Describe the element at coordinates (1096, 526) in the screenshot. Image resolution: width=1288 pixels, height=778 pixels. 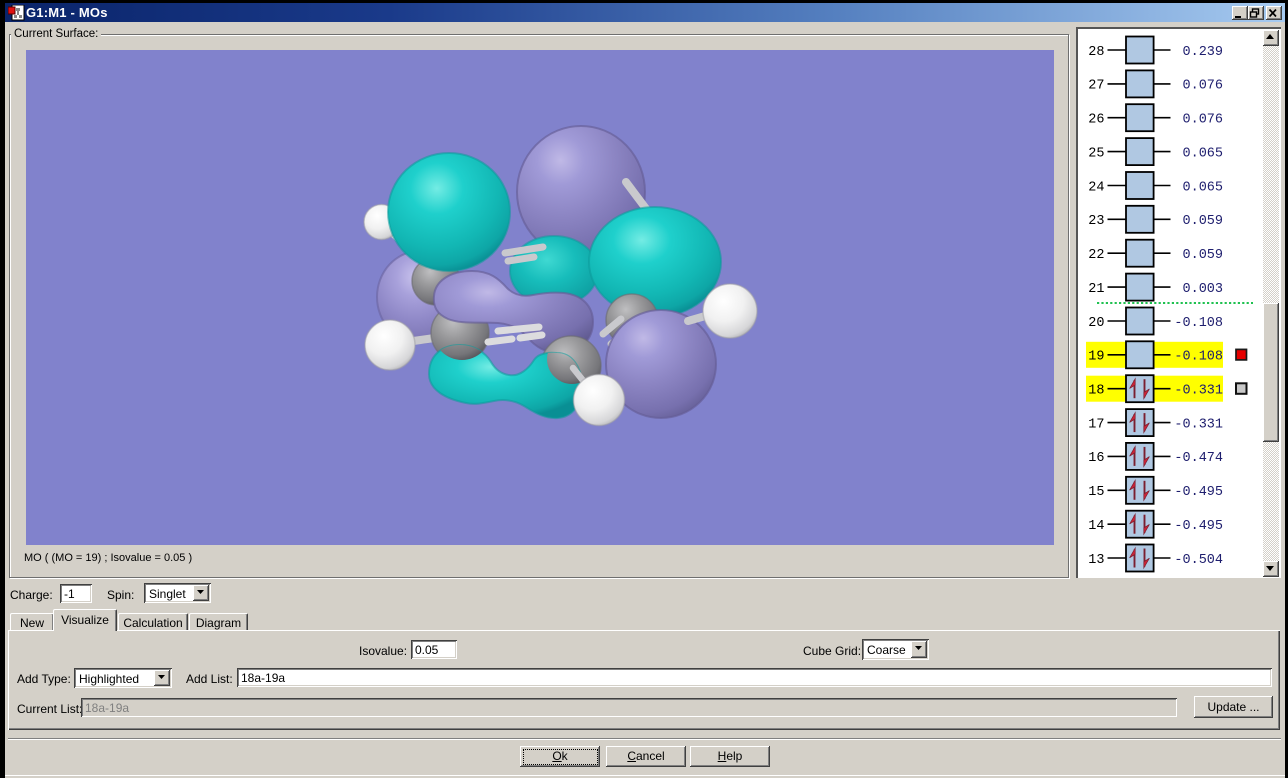
I see `svg-text: 14` at that location.